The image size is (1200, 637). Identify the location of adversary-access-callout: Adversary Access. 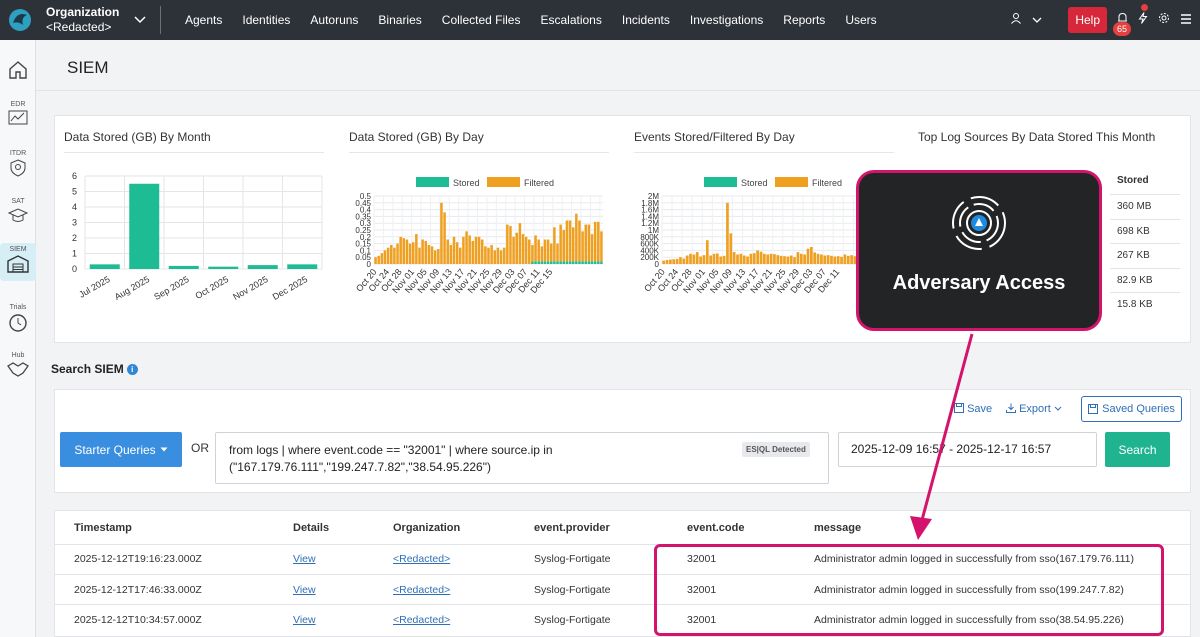
(979, 250).